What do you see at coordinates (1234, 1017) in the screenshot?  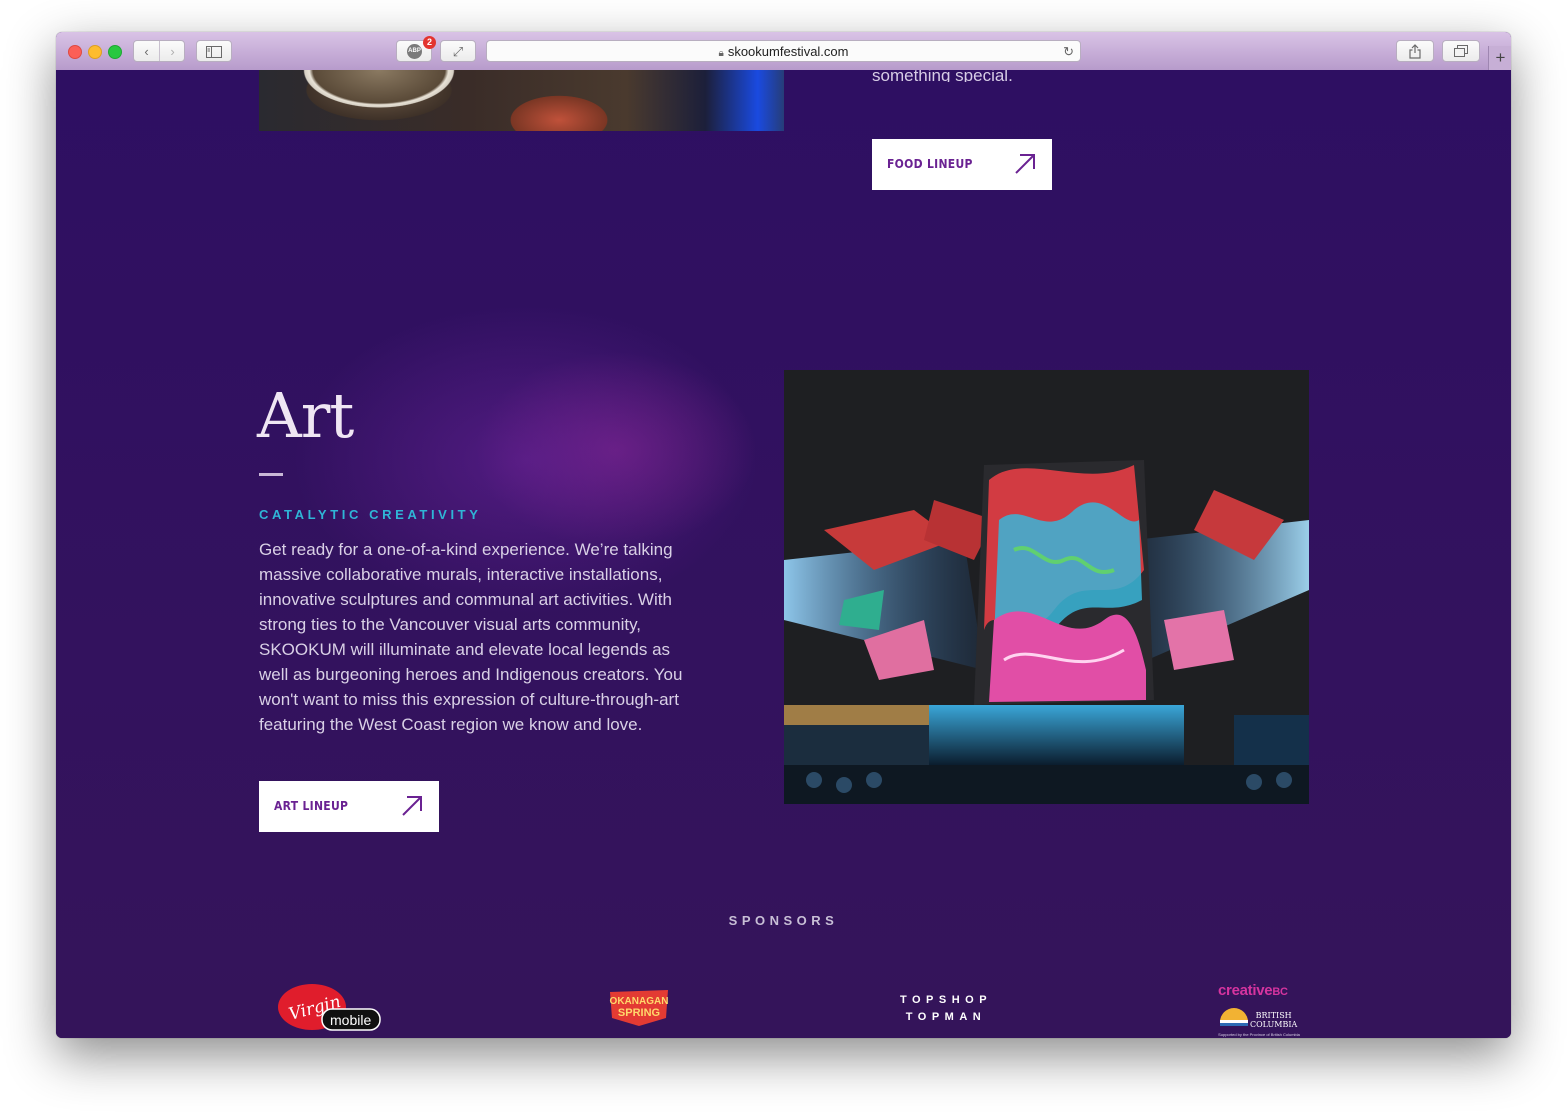 I see `bc-sunset-emblem` at bounding box center [1234, 1017].